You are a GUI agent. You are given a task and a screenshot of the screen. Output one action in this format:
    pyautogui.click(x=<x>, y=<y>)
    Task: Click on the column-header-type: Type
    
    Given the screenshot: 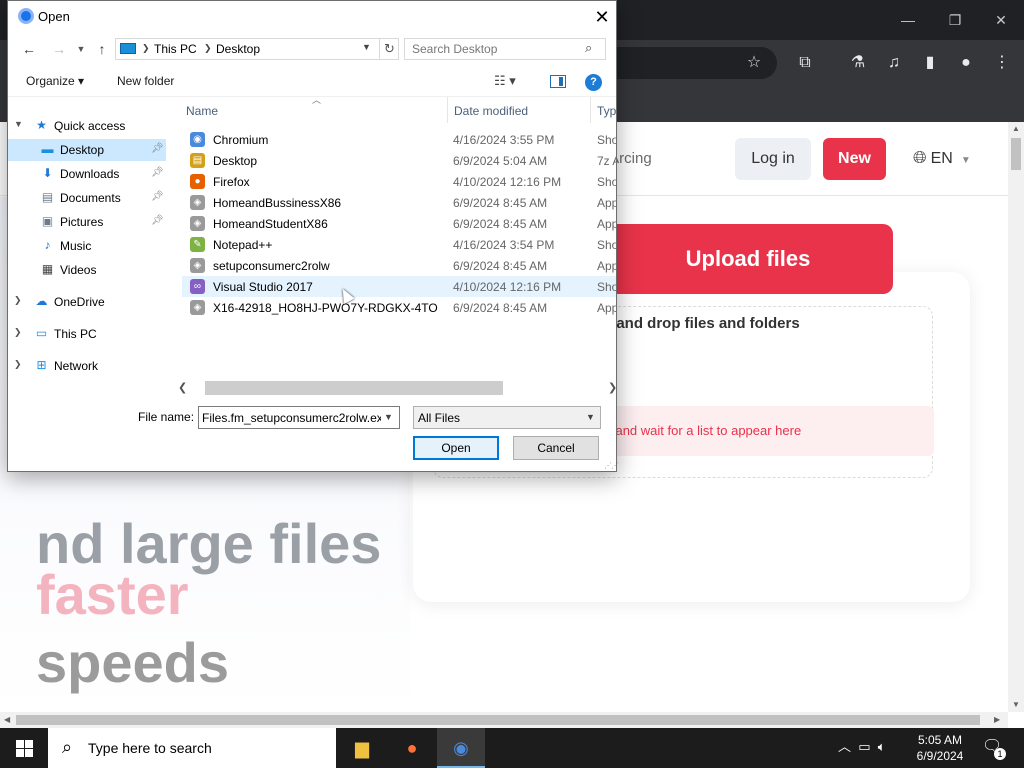 What is the action you would take?
    pyautogui.click(x=606, y=111)
    